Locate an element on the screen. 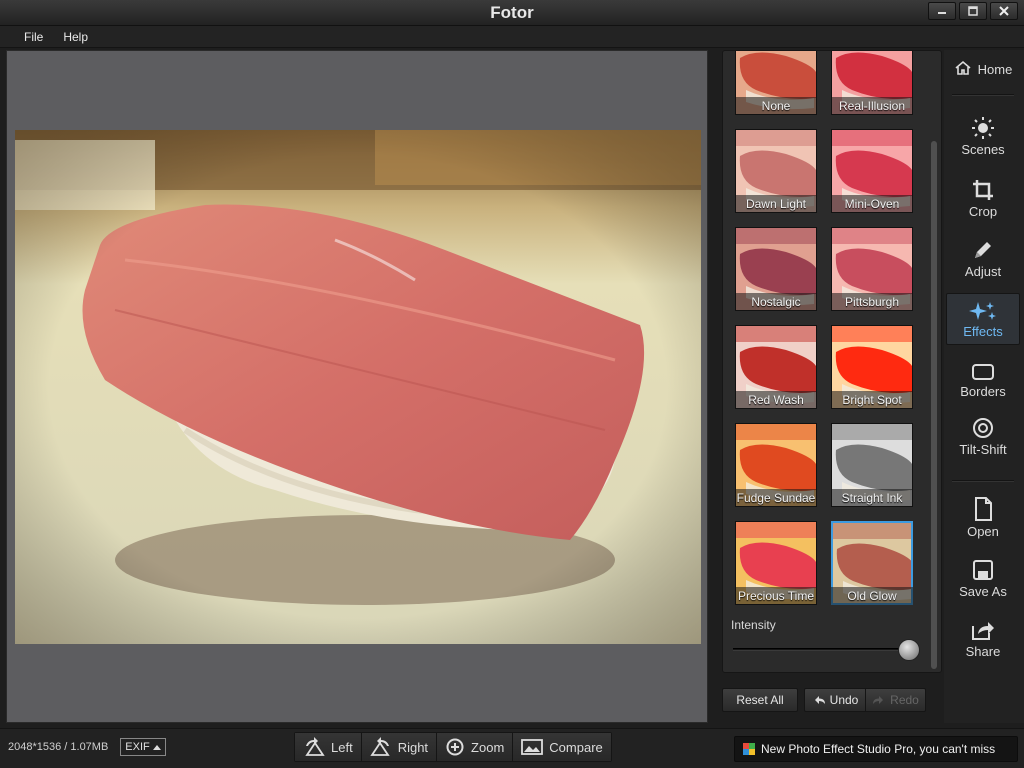 Image resolution: width=1024 pixels, height=768 pixels. intensity-label: Intensity is located at coordinates (753, 625).